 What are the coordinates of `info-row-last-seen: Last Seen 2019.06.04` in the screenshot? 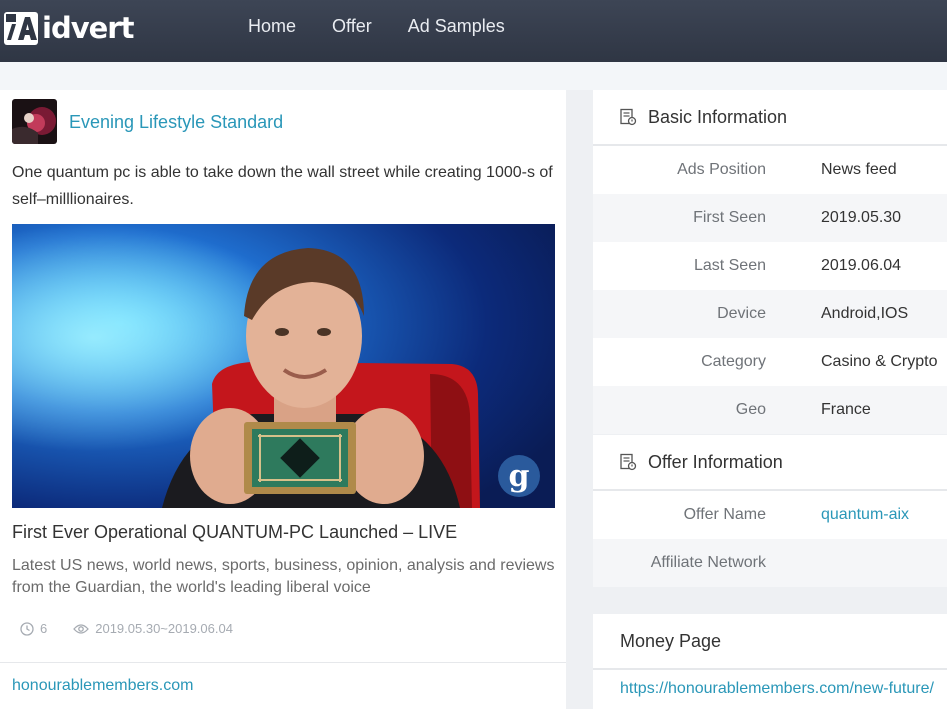 It's located at (770, 266).